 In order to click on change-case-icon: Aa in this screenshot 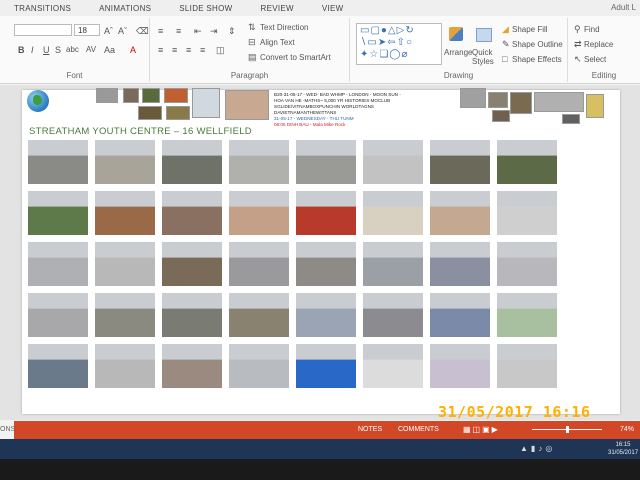, I will do `click(109, 50)`.